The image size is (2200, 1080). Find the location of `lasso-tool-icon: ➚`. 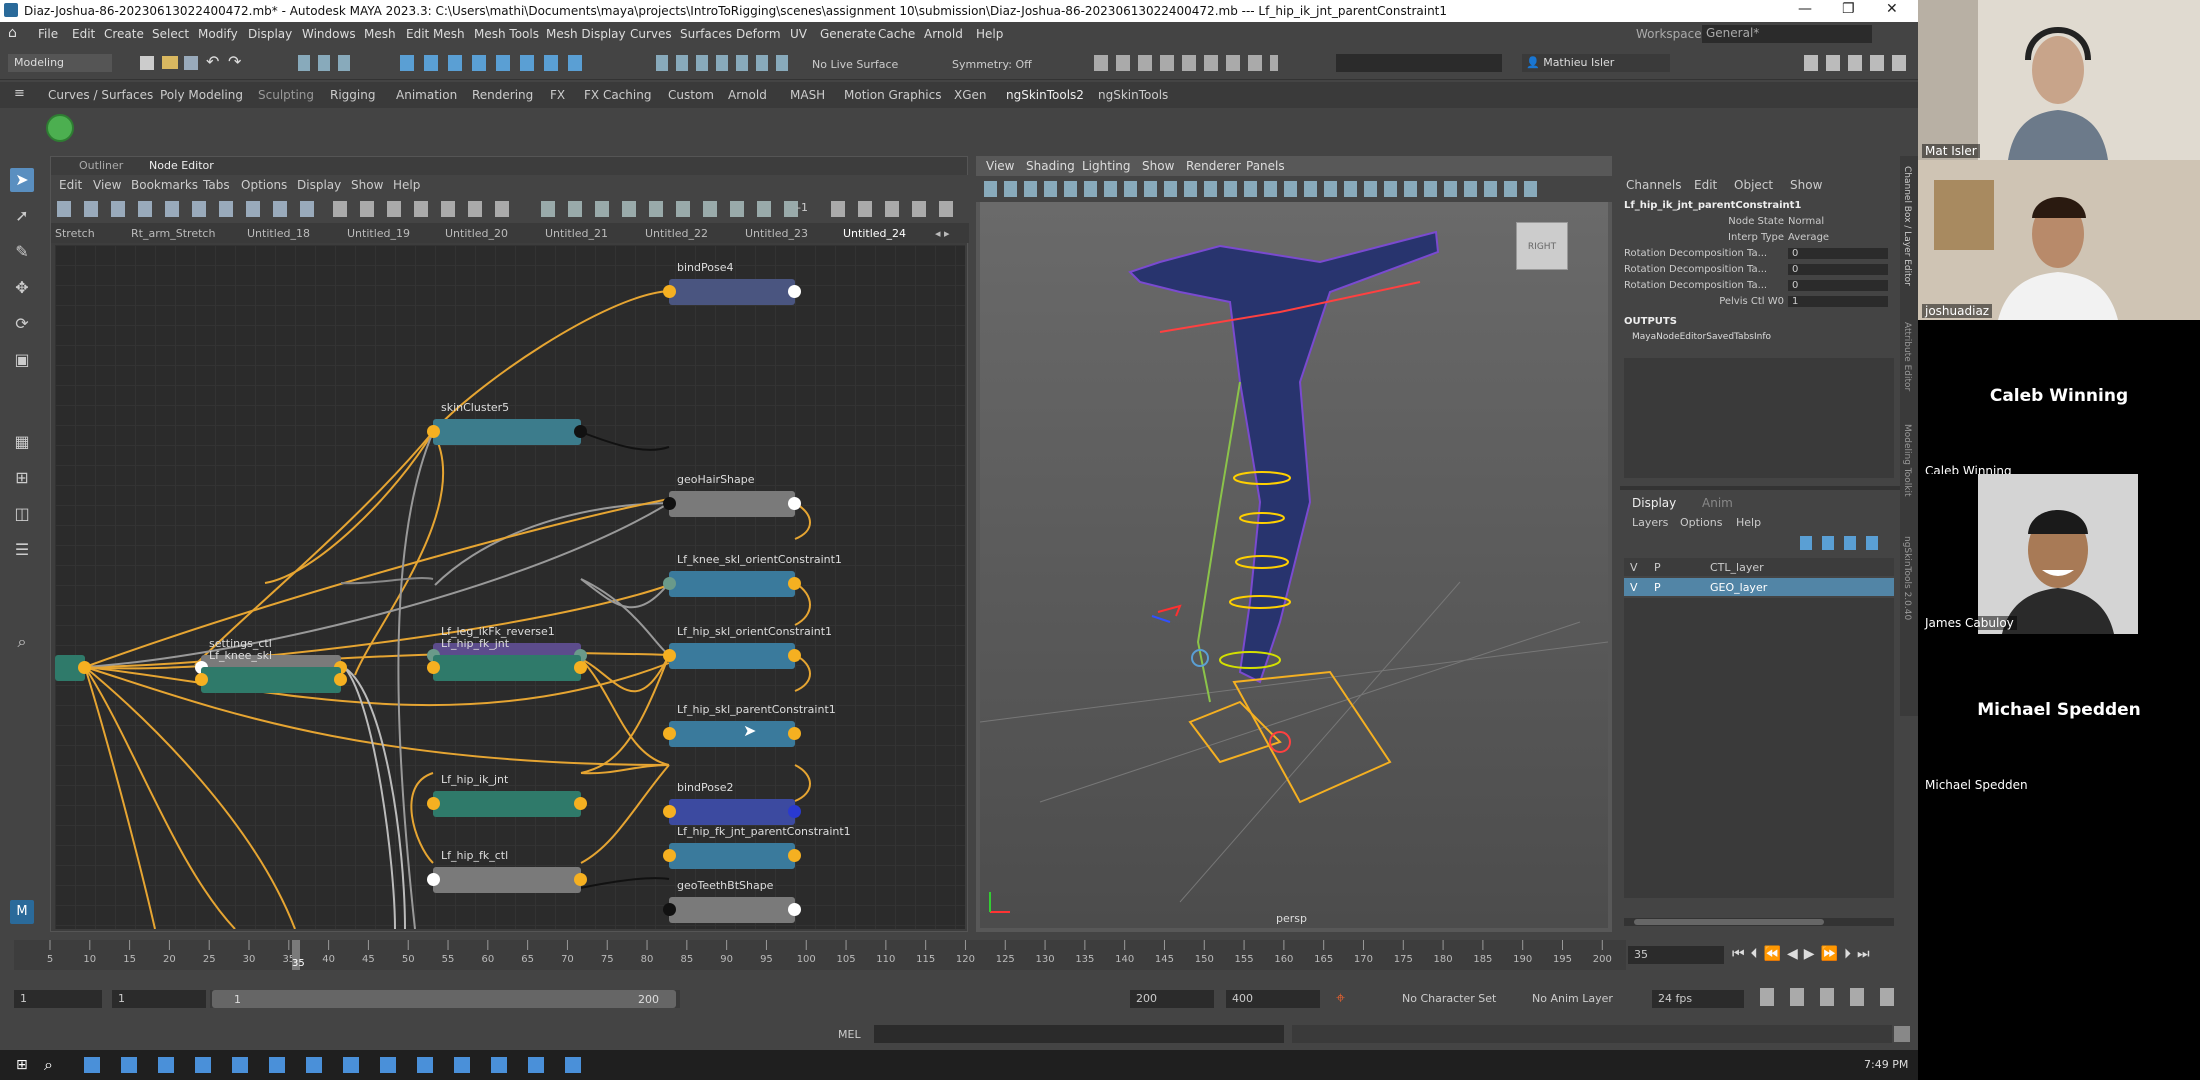

lasso-tool-icon: ➚ is located at coordinates (22, 216).